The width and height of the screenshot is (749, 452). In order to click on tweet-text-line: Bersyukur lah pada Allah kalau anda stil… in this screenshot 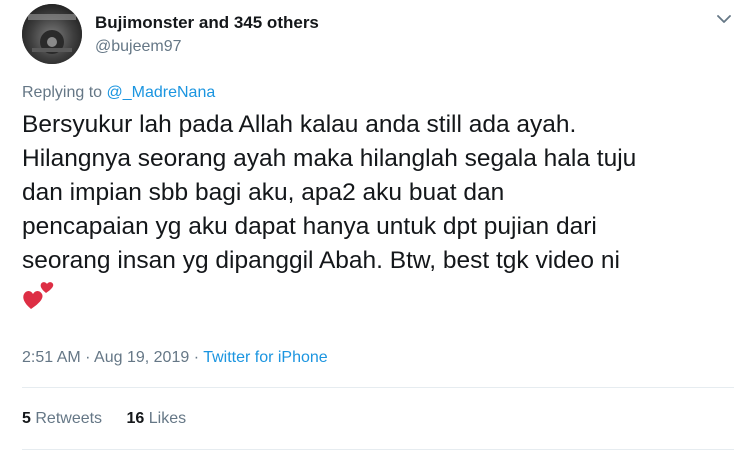, I will do `click(299, 124)`.